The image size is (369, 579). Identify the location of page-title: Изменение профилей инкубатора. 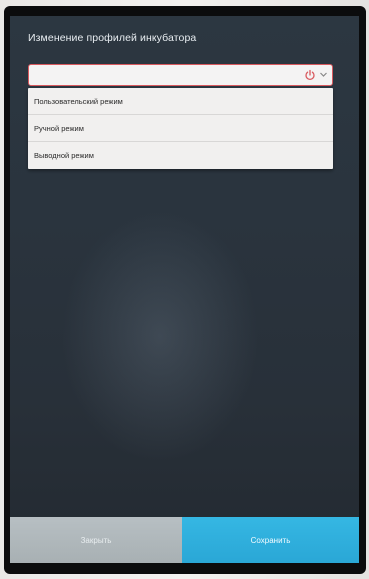
(112, 38).